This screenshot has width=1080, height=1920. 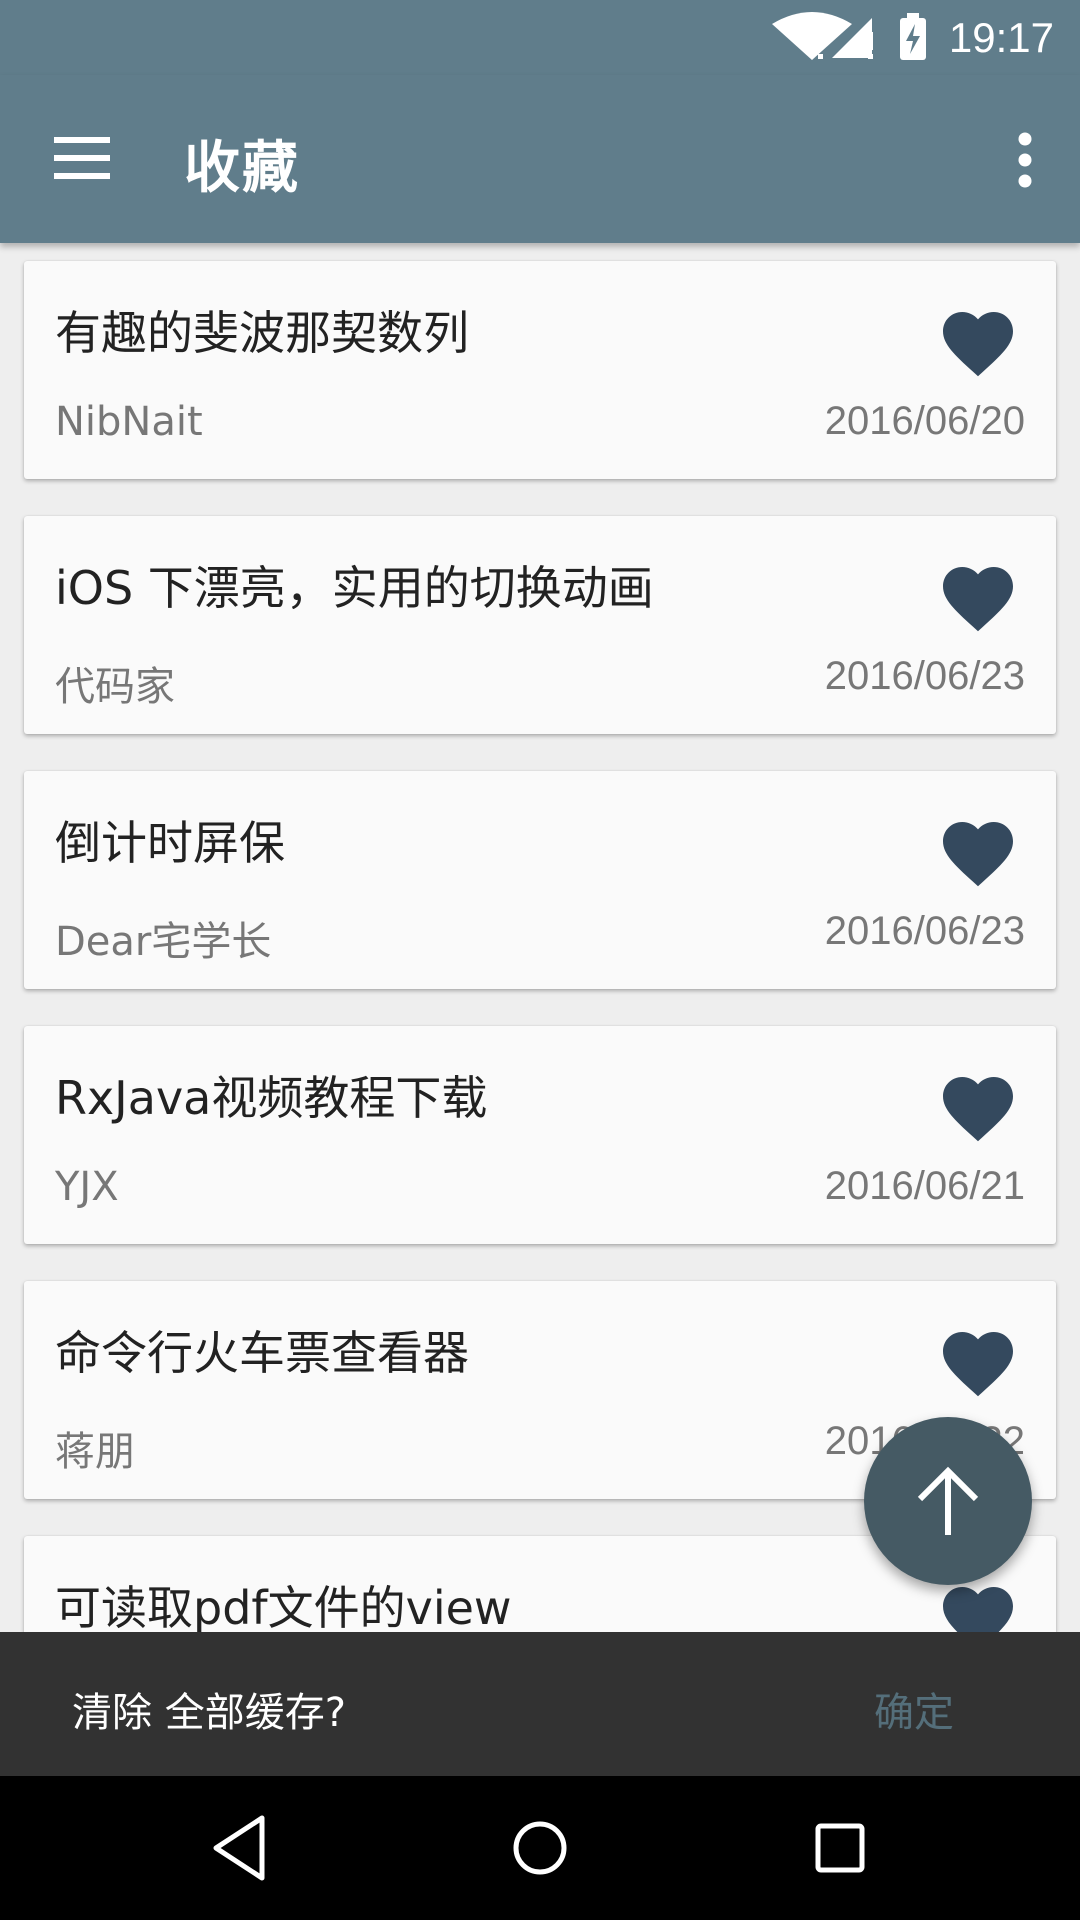 What do you see at coordinates (924, 421) in the screenshot?
I see `favorite-date: 2016/06/20` at bounding box center [924, 421].